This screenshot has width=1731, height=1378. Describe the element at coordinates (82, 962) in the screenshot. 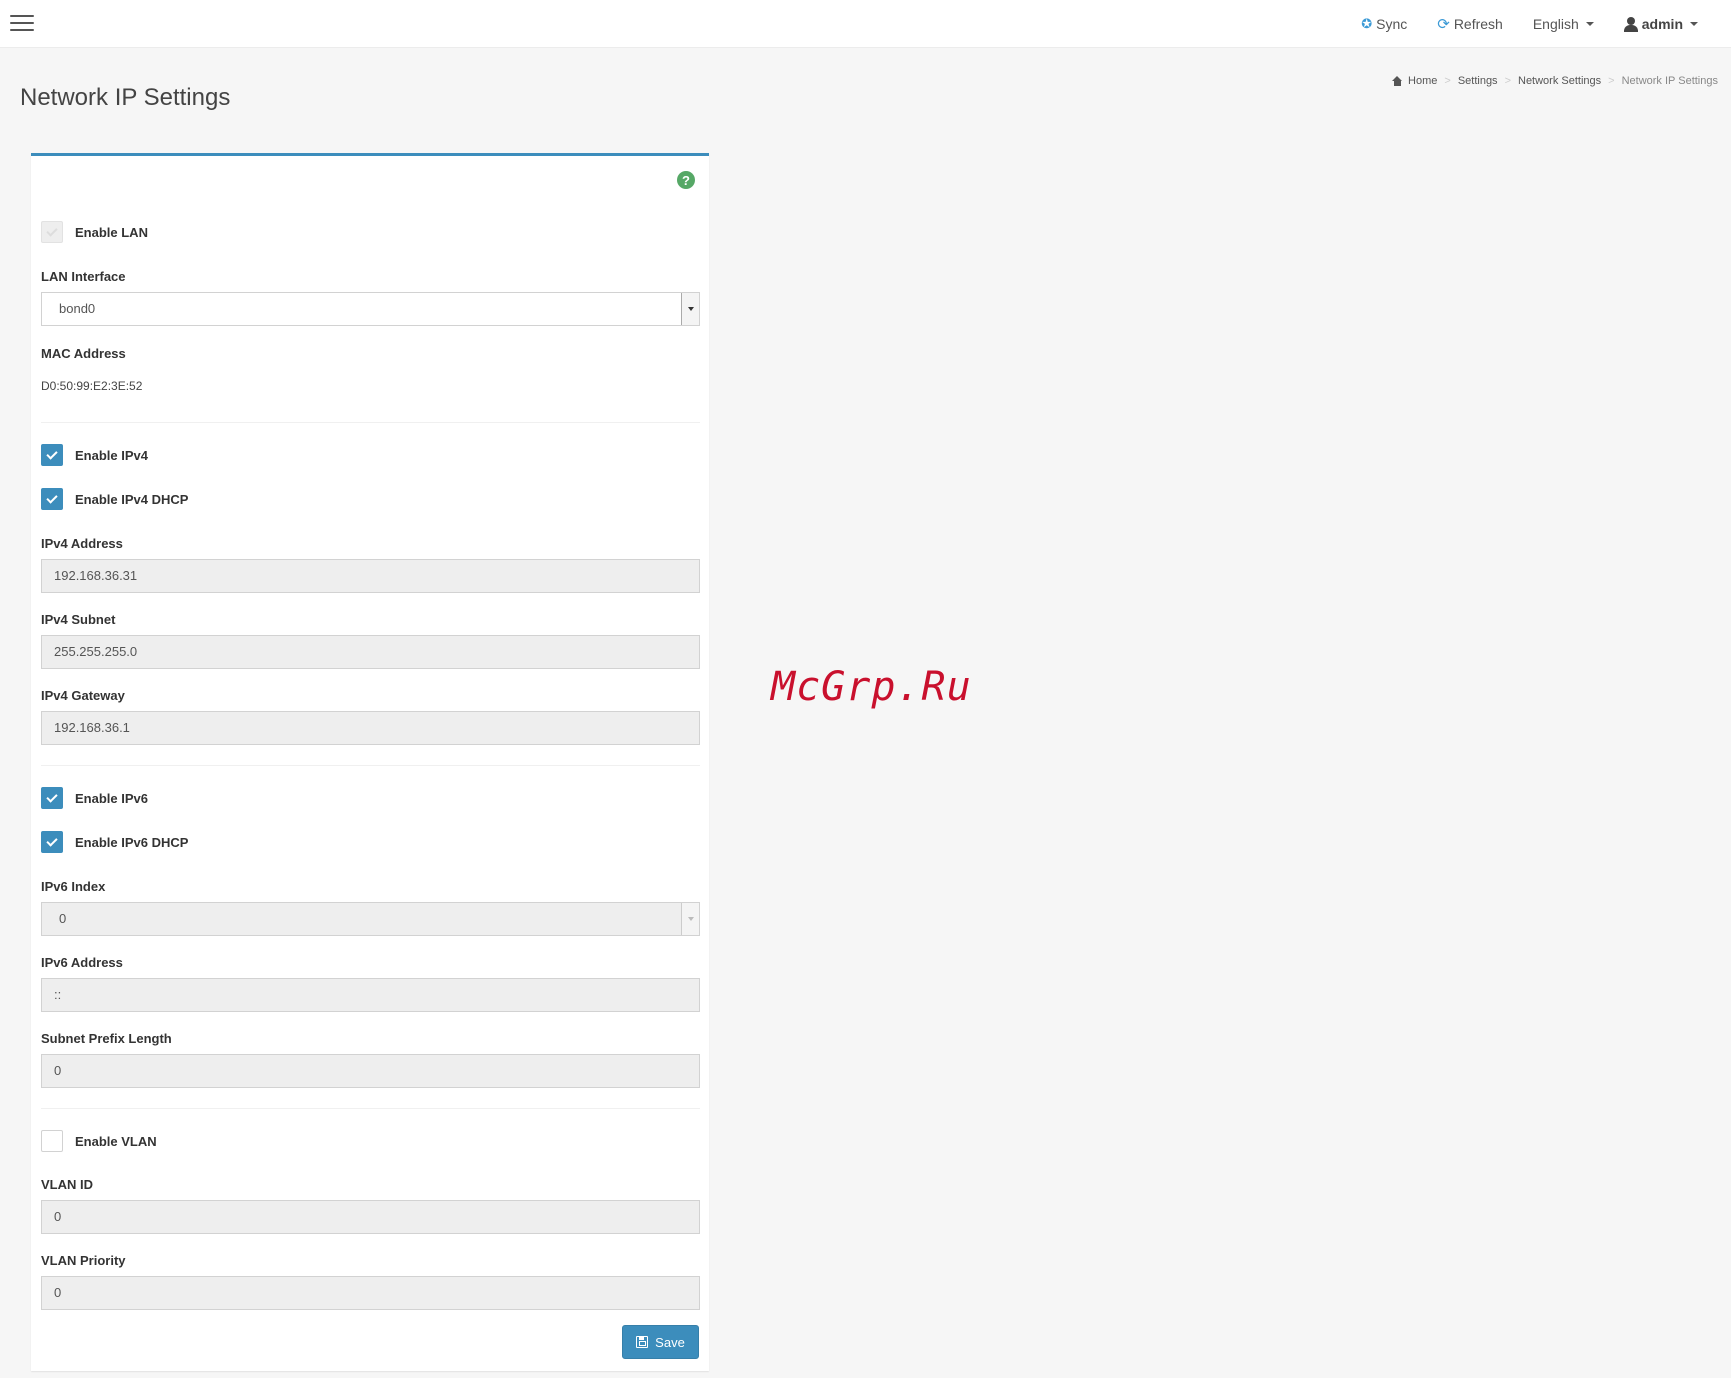

I see `ipv6-address-label: IPv6 Address` at that location.